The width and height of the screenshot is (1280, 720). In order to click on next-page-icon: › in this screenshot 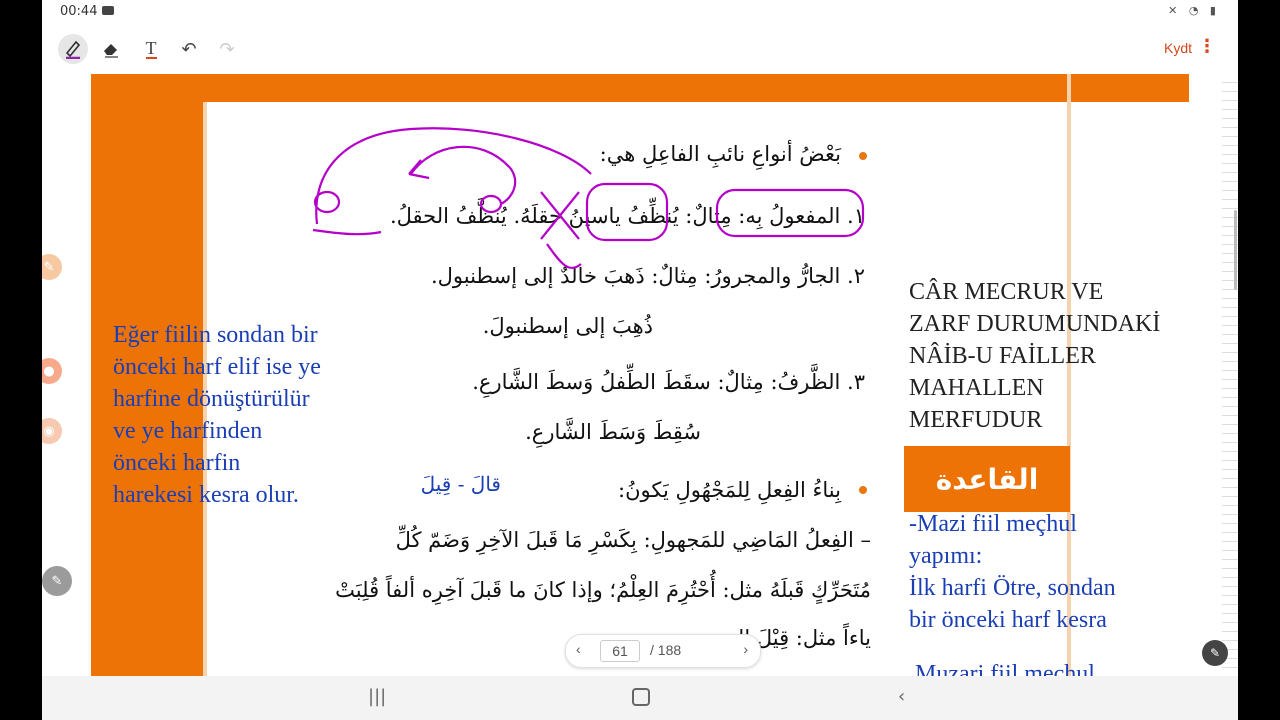, I will do `click(745, 649)`.